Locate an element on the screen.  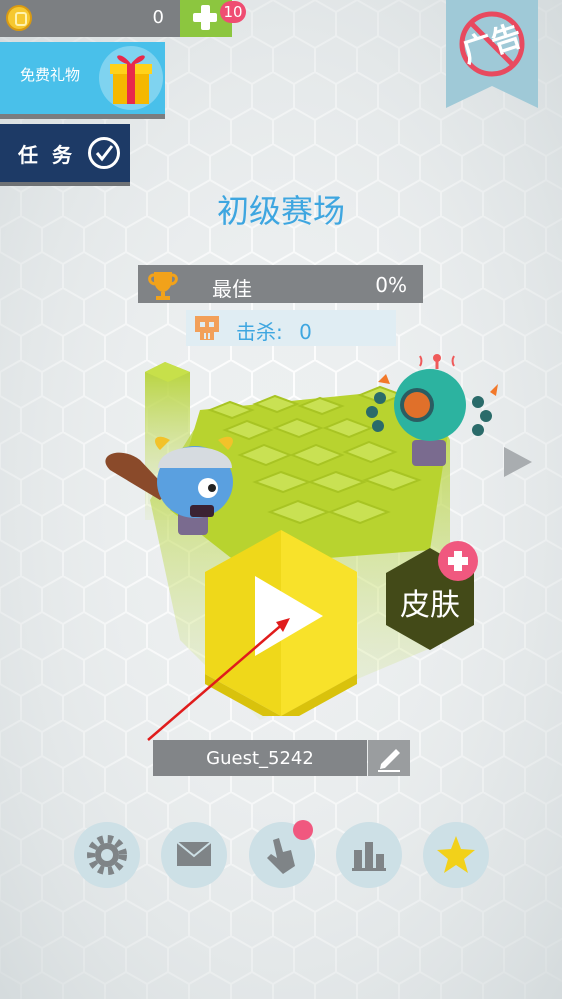
add-coins-badge: 10 is located at coordinates (233, 12).